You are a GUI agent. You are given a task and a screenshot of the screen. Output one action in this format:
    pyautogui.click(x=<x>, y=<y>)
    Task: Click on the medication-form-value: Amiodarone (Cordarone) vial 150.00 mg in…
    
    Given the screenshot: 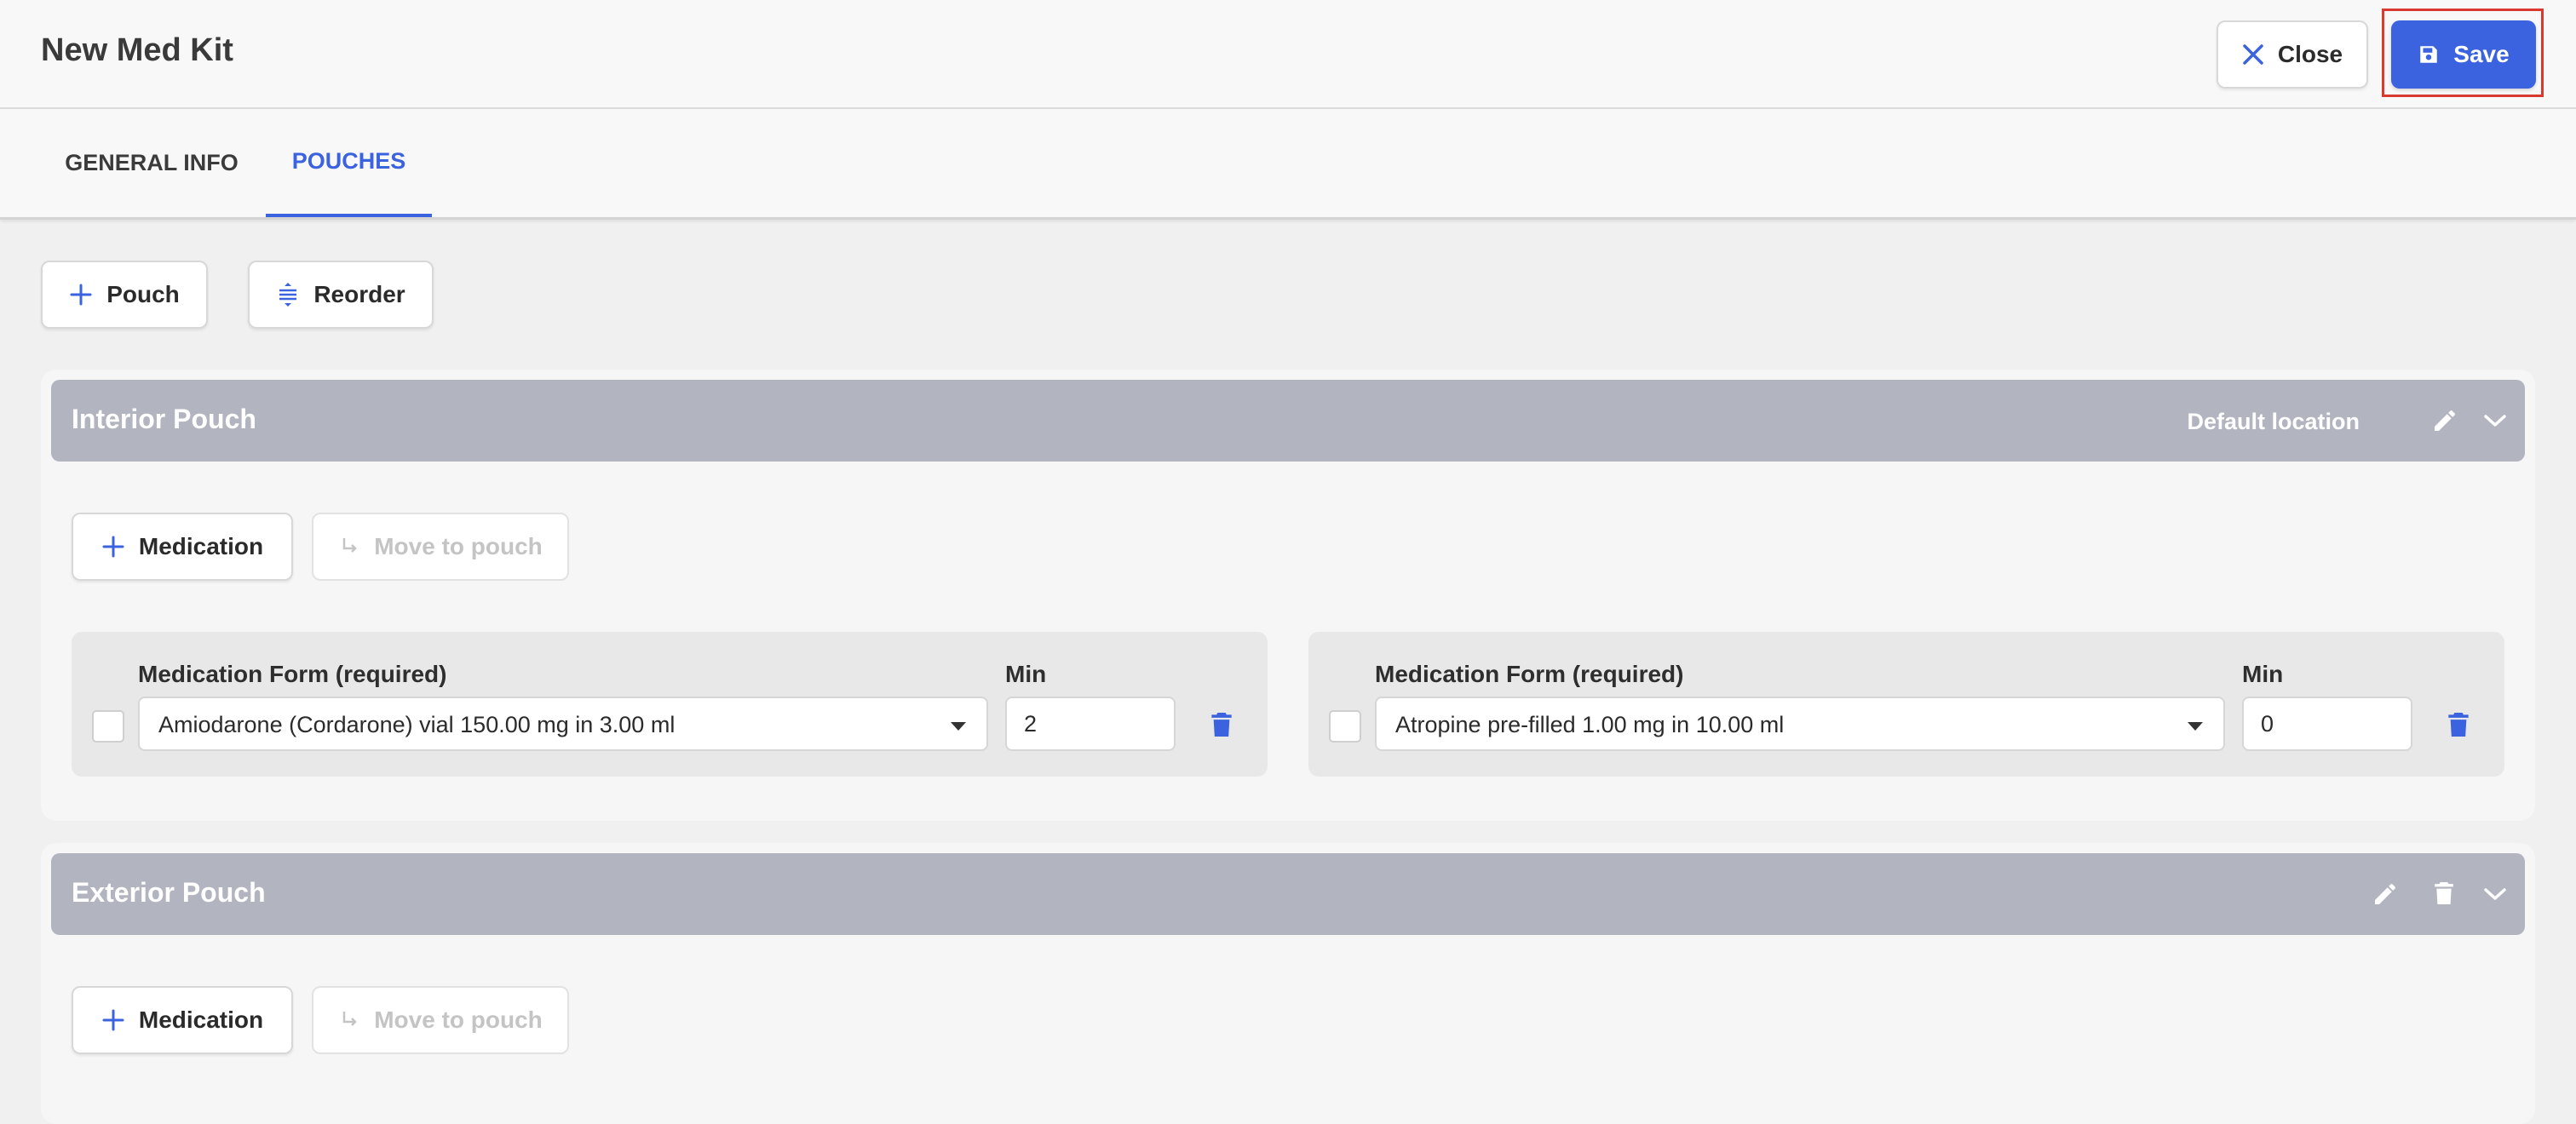 What is the action you would take?
    pyautogui.click(x=417, y=724)
    